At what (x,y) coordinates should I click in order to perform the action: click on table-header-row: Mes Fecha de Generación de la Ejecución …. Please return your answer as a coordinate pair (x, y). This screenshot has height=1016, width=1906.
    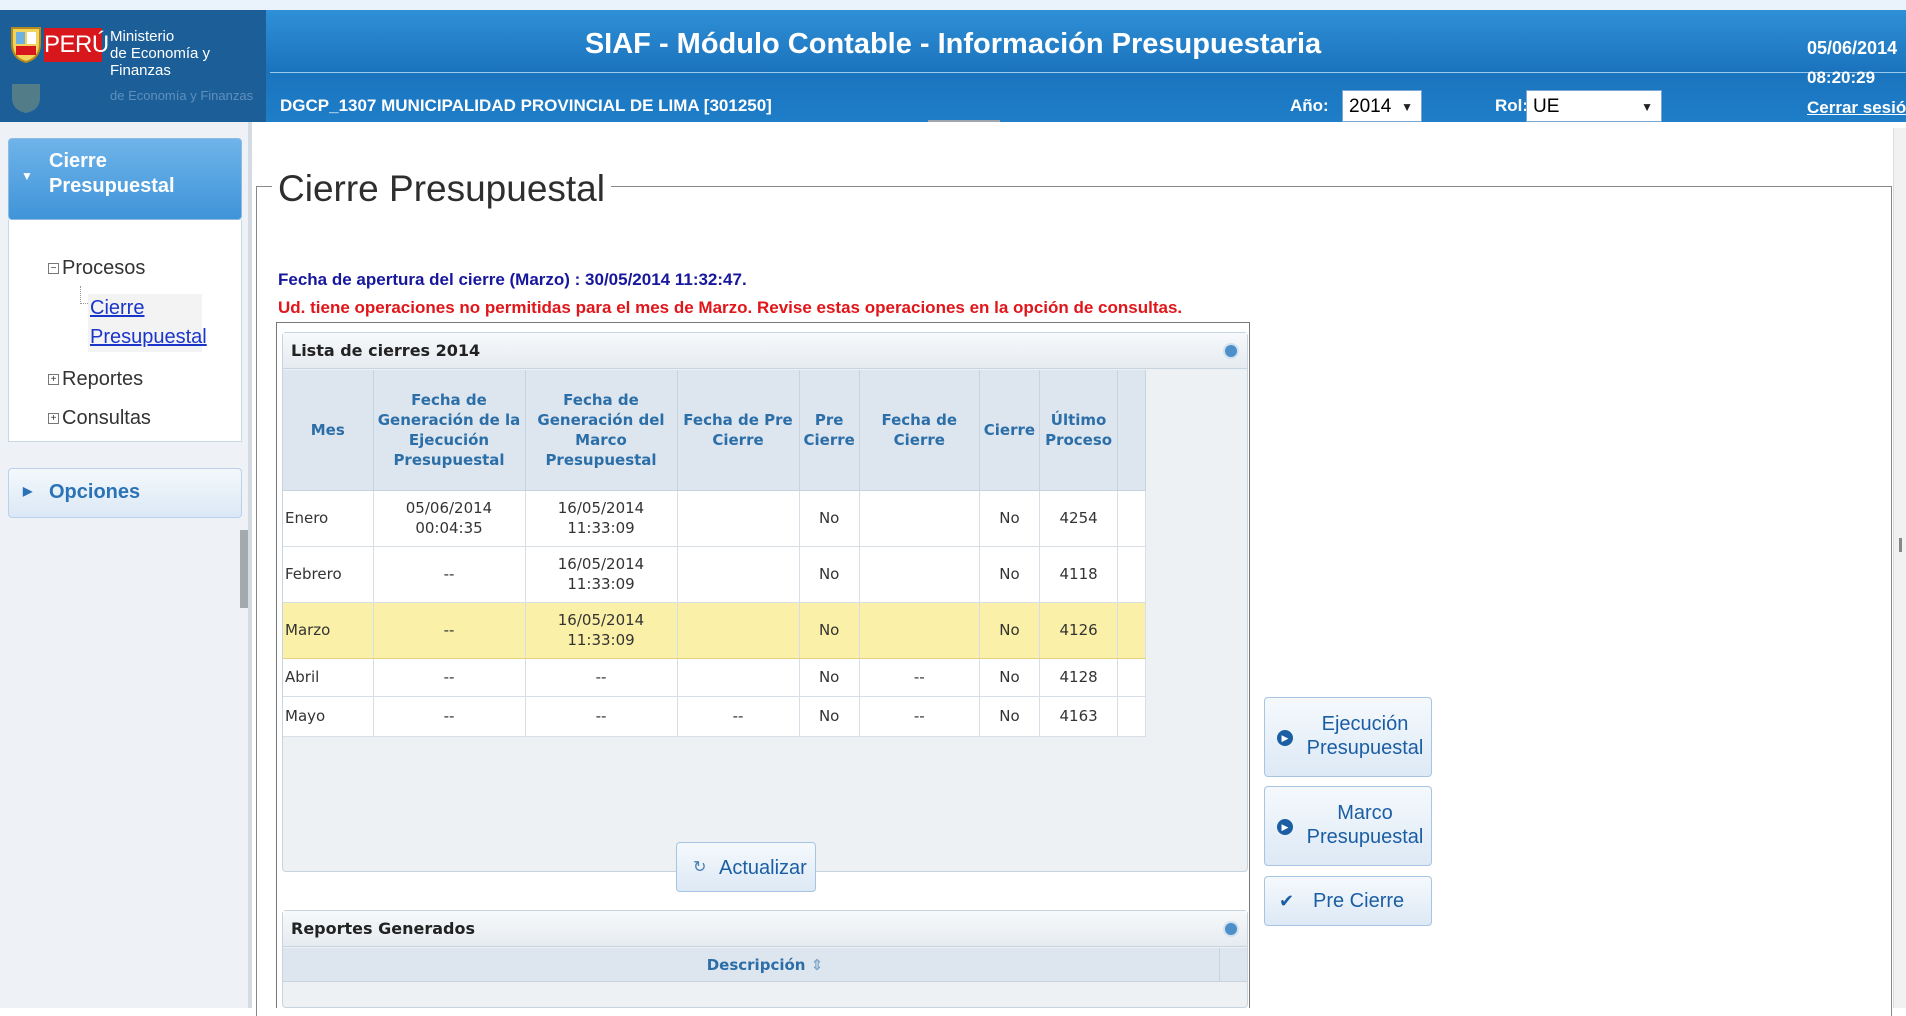
    Looking at the image, I should click on (715, 430).